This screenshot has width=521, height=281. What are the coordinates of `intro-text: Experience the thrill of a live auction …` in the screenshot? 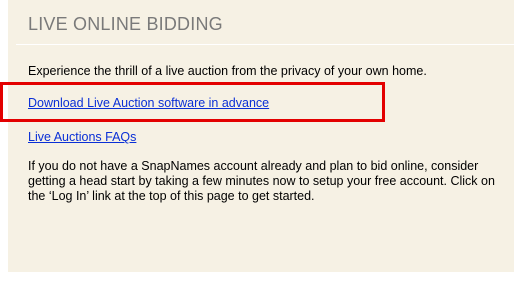 It's located at (227, 71).